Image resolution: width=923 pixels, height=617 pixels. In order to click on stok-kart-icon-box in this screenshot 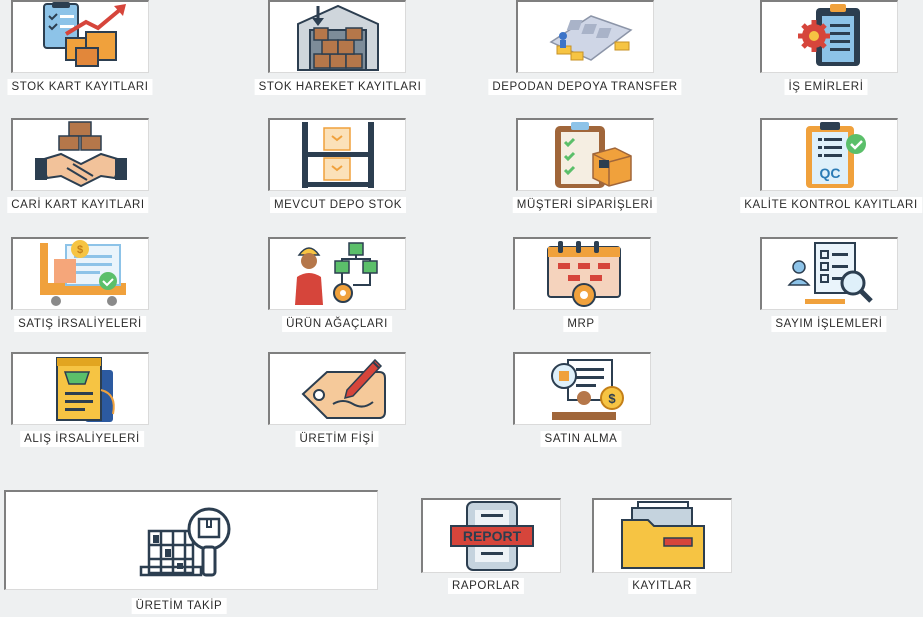, I will do `click(80, 36)`.